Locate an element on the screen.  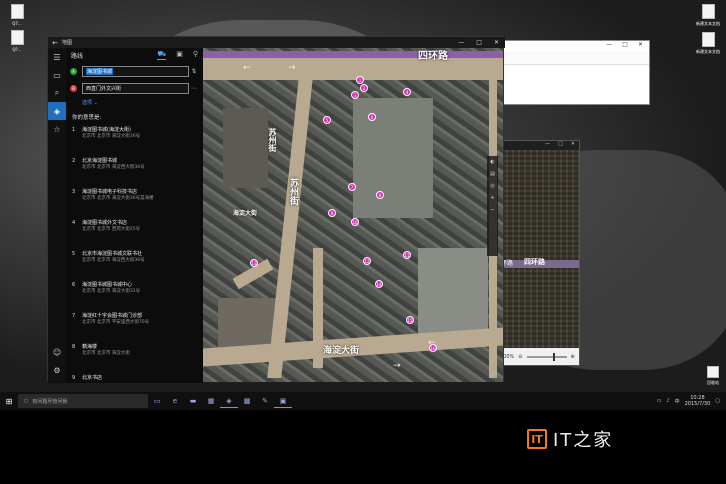
task-view-icon: ▭ is located at coordinates (157, 401).